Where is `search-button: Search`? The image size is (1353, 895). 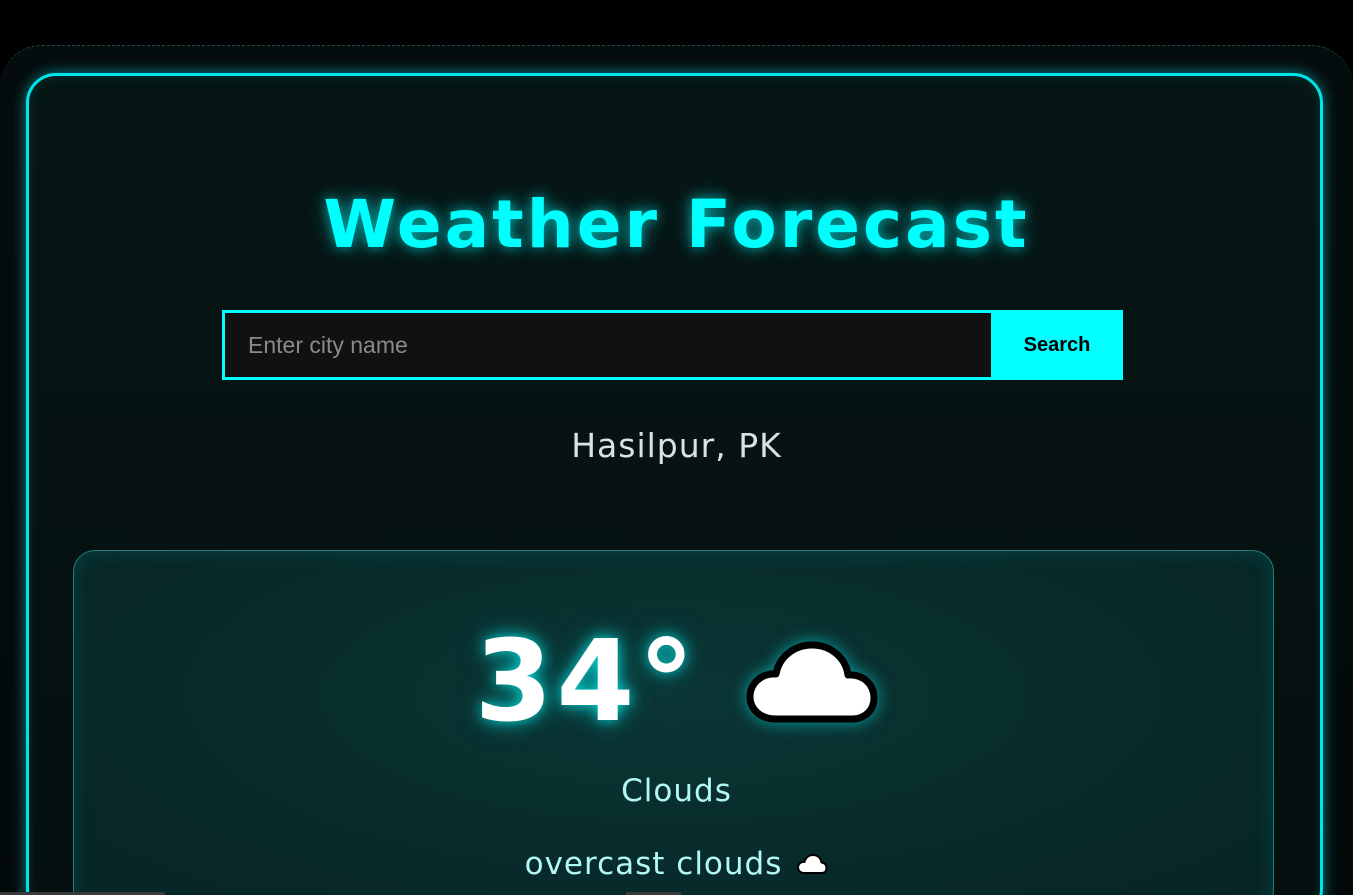 search-button: Search is located at coordinates (1057, 345).